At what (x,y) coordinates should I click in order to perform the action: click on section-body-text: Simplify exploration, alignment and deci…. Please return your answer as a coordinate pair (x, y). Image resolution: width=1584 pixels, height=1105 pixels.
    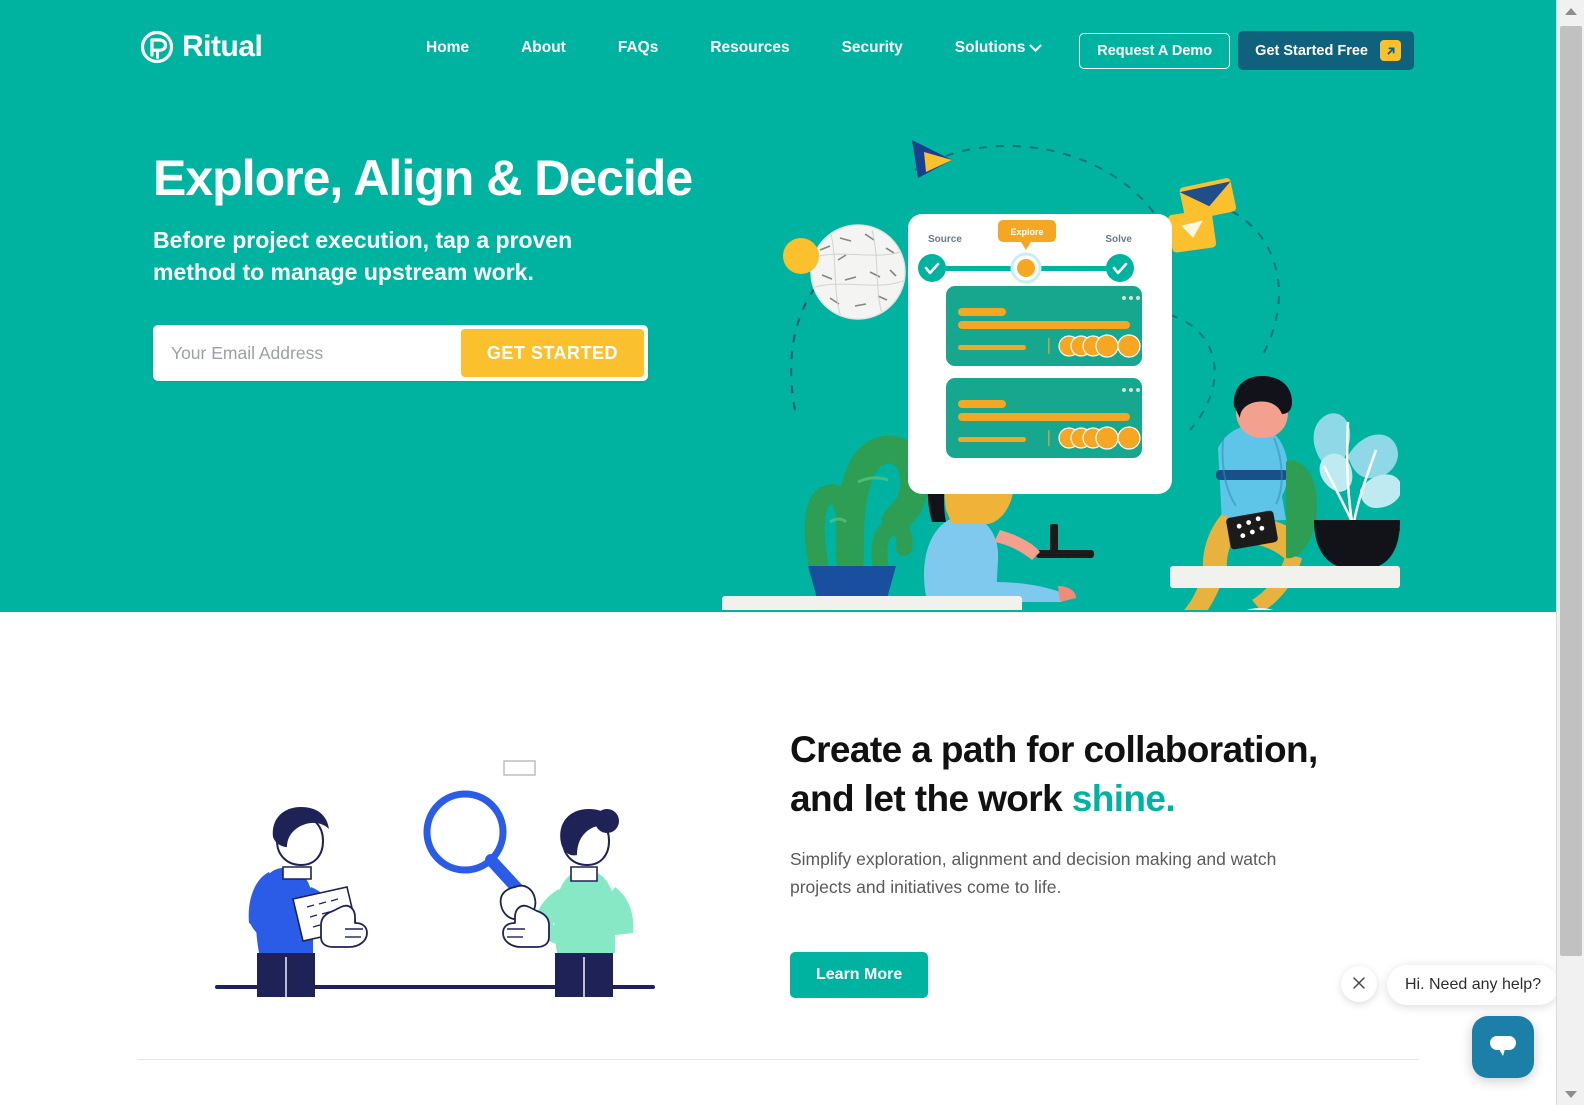
    Looking at the image, I should click on (1033, 873).